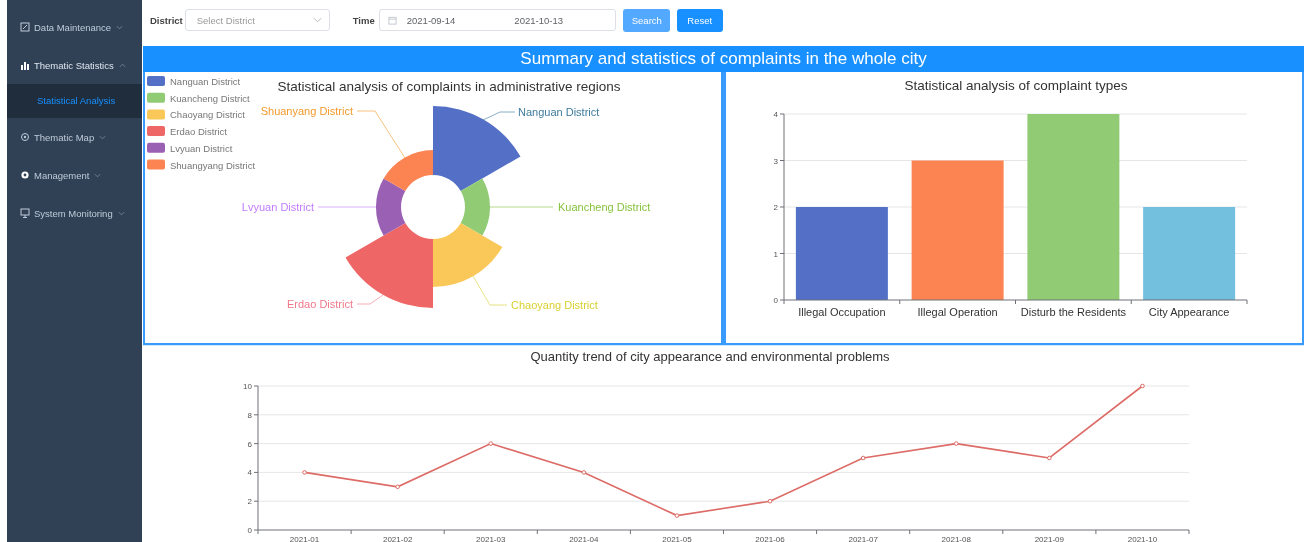 The height and width of the screenshot is (542, 1304). What do you see at coordinates (74, 27) in the screenshot?
I see `nav-item: Data Maintenance` at bounding box center [74, 27].